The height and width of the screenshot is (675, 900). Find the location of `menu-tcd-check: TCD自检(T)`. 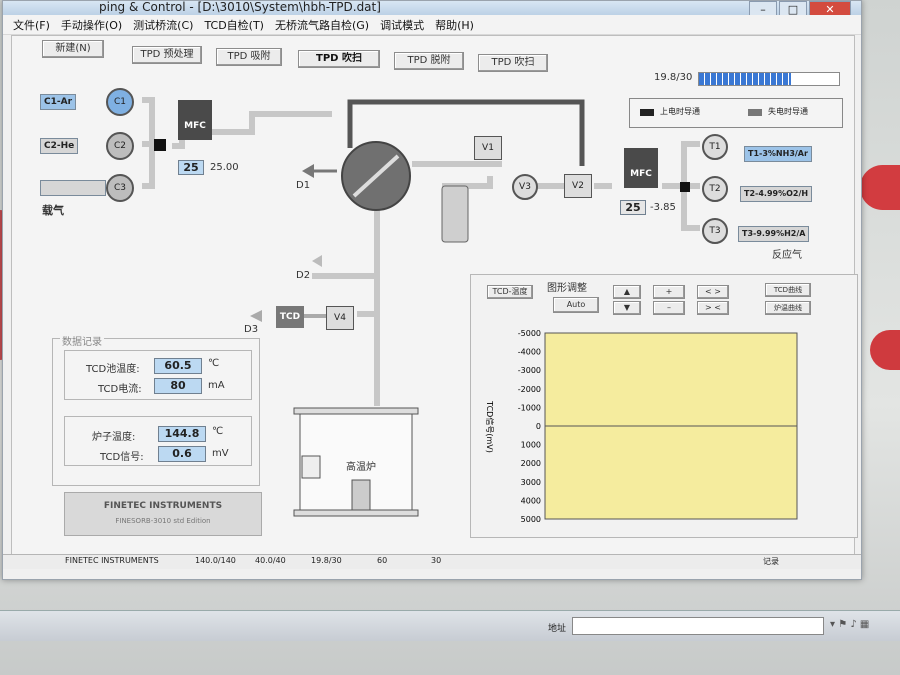

menu-tcd-check: TCD自检(T) is located at coordinates (234, 25).